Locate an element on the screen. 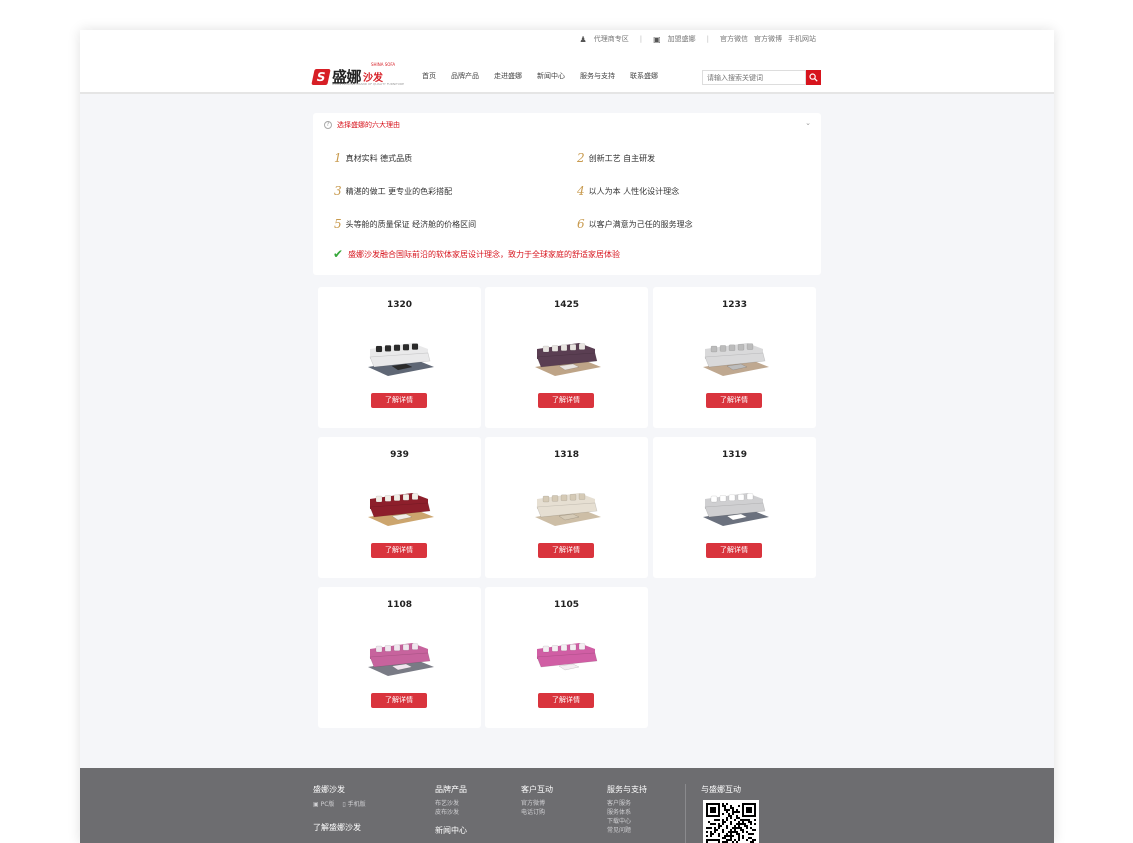 The image size is (1133, 843). pc-version-link: ▣ PC版 is located at coordinates (323, 803).